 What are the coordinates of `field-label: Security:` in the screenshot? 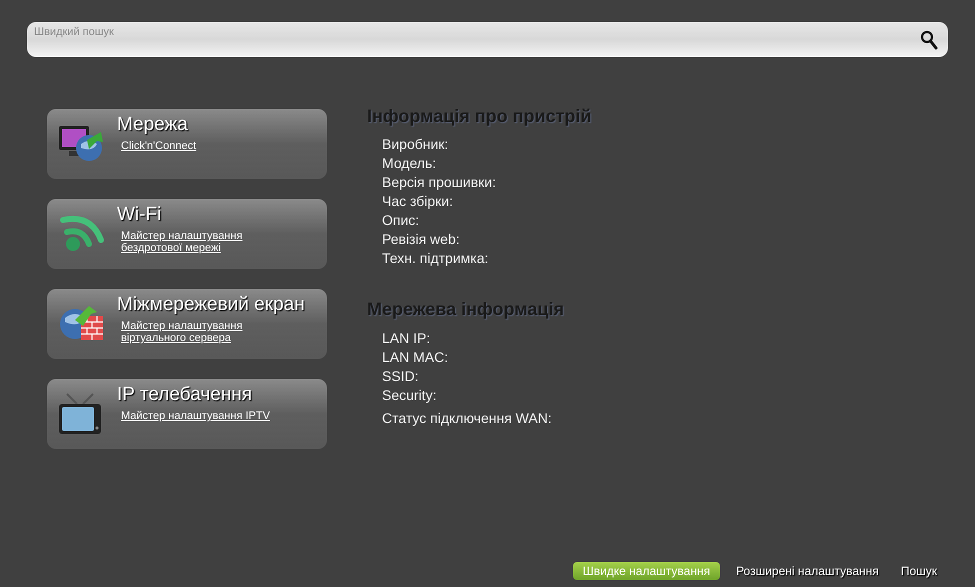 It's located at (410, 395).